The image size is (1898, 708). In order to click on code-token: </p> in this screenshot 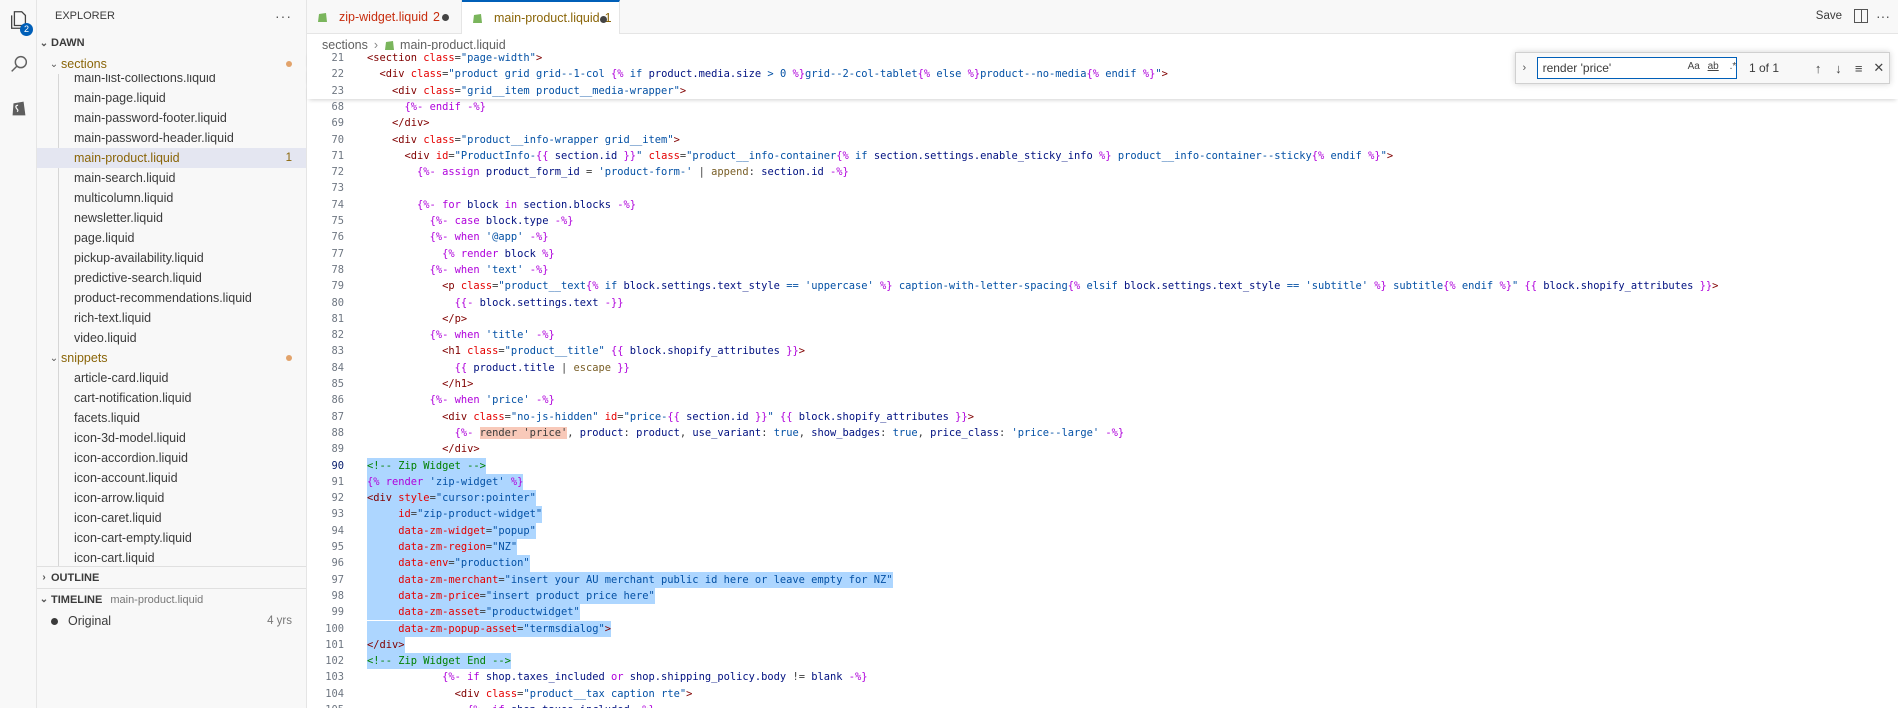, I will do `click(455, 318)`.